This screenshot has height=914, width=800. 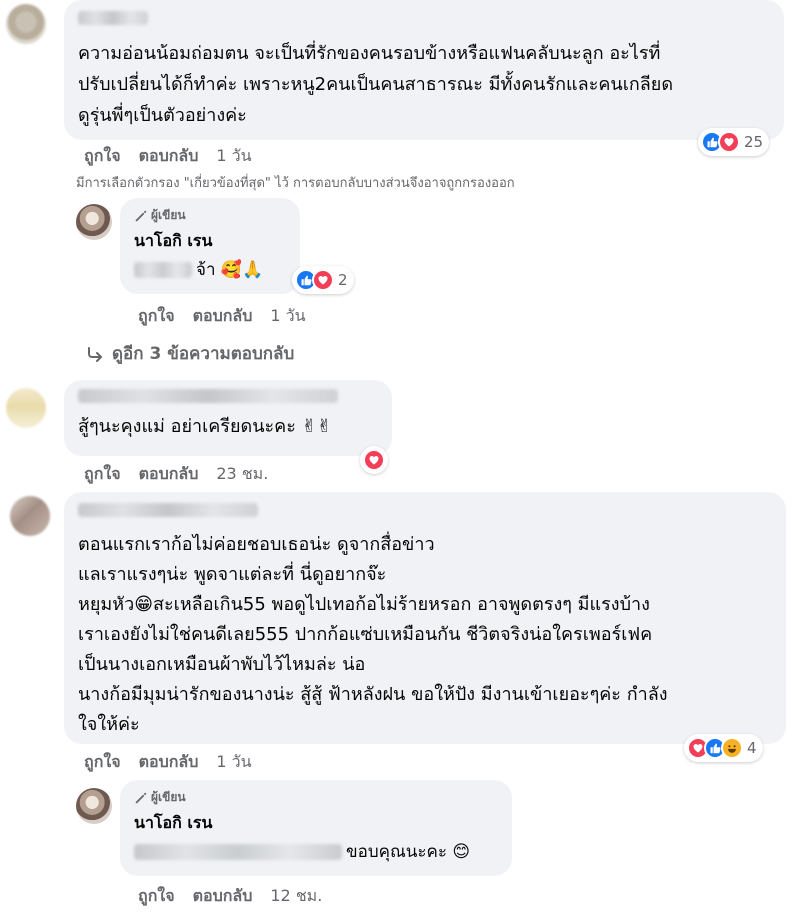 I want to click on reply-text-row: ขอบคุณนะคะ 😊, so click(x=316, y=852).